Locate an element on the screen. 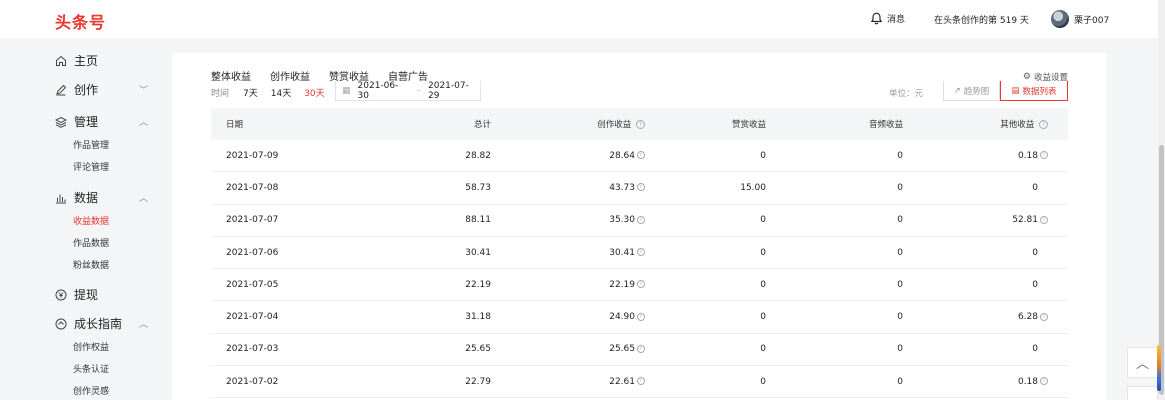 The height and width of the screenshot is (400, 1165). header-tips-label: 赞赏收益 is located at coordinates (748, 125).